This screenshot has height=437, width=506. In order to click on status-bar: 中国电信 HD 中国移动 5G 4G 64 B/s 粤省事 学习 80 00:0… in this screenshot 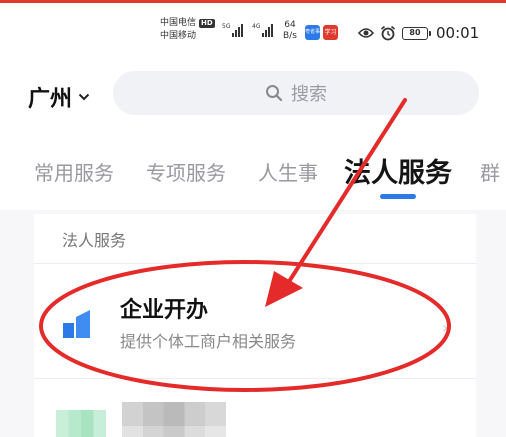, I will do `click(253, 31)`.